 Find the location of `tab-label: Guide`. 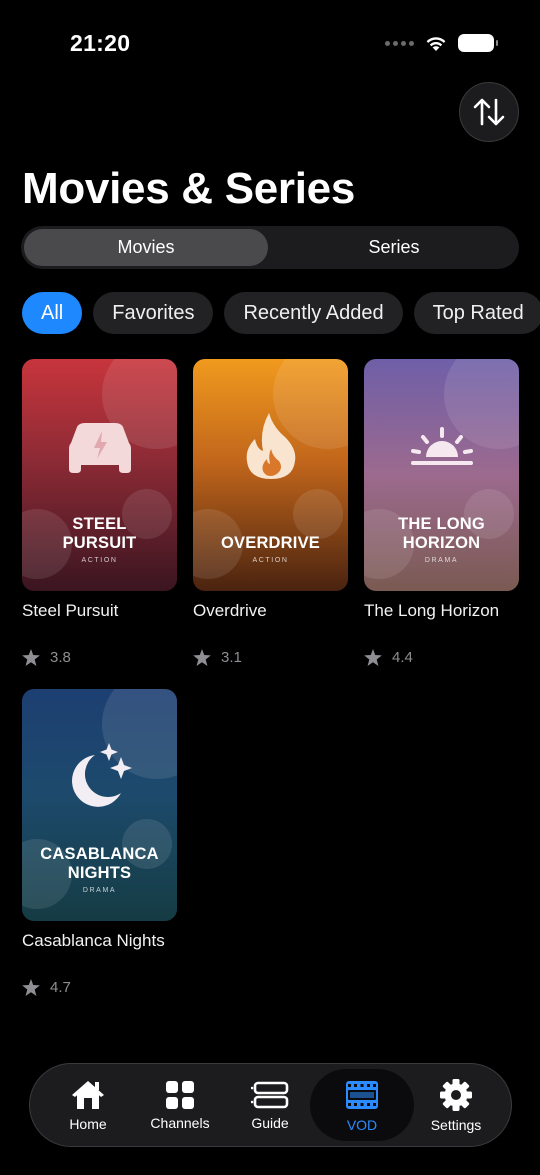

tab-label: Guide is located at coordinates (270, 1122).